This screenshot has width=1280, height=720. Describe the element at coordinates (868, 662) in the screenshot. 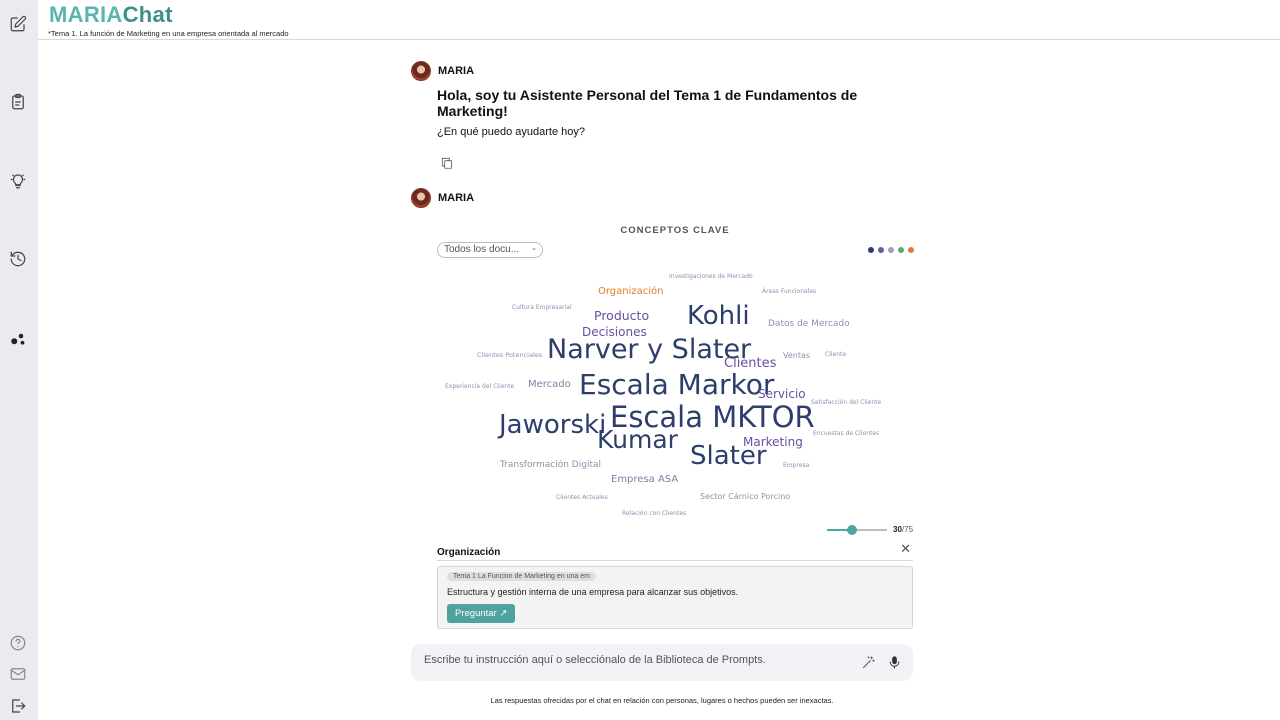

I see `magic-wand-icon` at that location.